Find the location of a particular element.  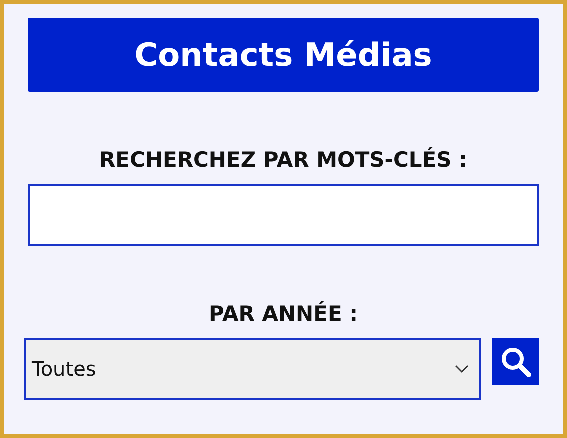

keyword-field is located at coordinates (283, 215).